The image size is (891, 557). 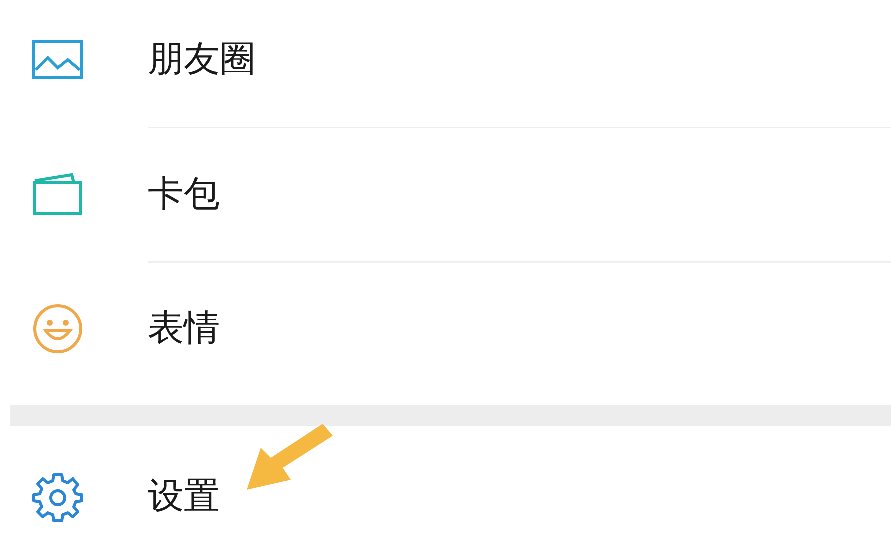 What do you see at coordinates (184, 496) in the screenshot?
I see `menu-label: 设置` at bounding box center [184, 496].